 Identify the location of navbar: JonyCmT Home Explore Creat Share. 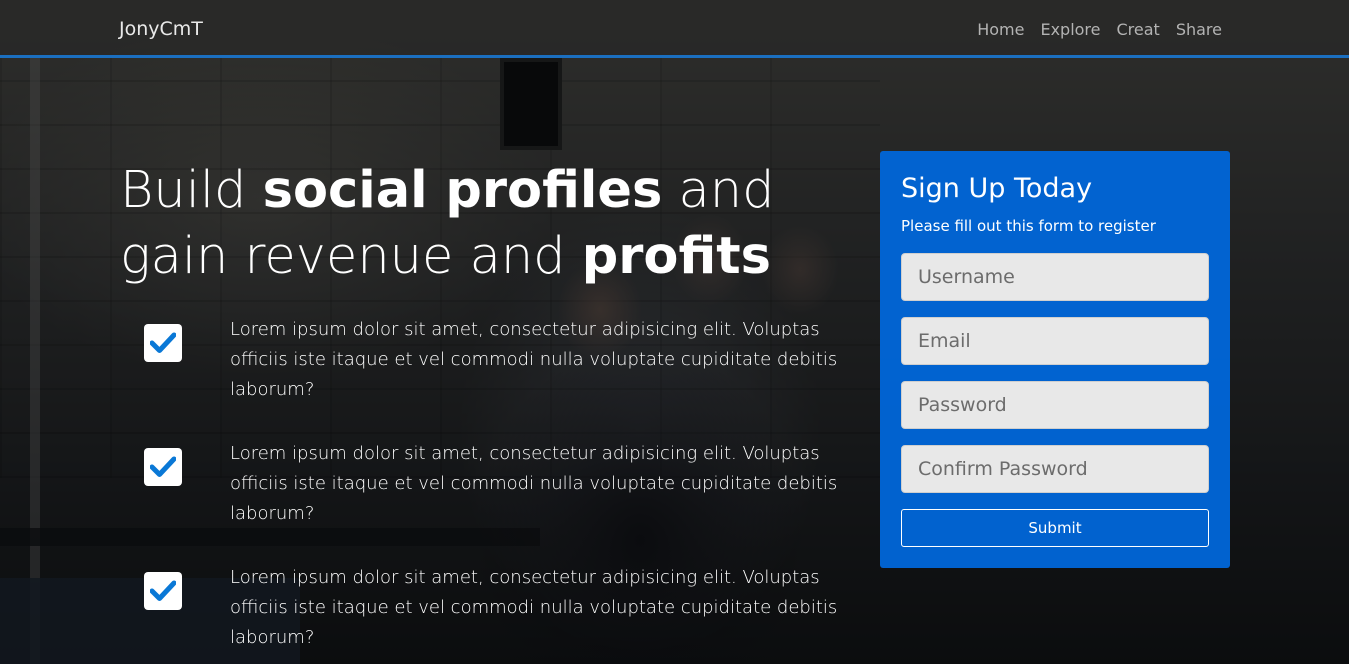
(674, 29).